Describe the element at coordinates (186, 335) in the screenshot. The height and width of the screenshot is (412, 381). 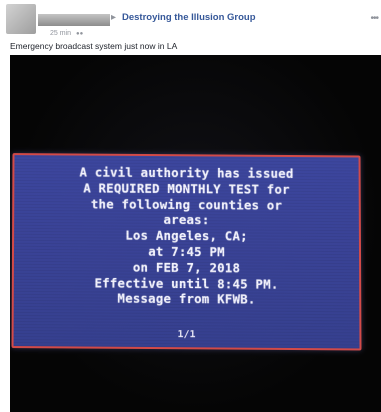
I see `alert-page-indicator: 1/1` at that location.